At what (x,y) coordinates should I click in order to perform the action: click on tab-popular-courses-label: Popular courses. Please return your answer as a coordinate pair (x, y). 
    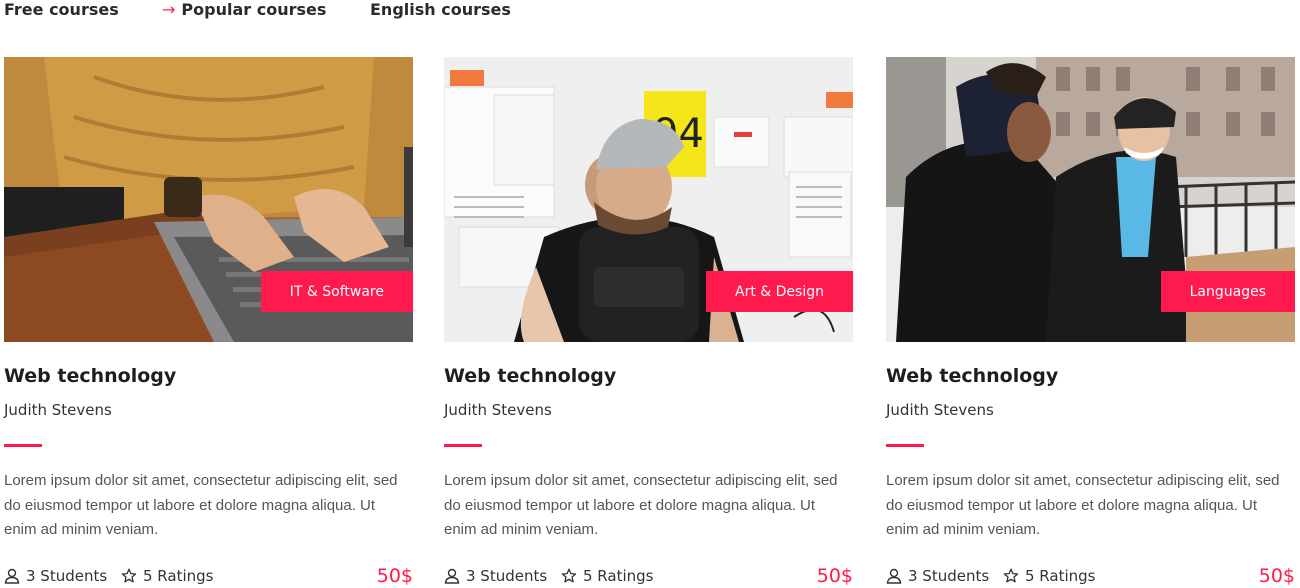
    Looking at the image, I should click on (254, 9).